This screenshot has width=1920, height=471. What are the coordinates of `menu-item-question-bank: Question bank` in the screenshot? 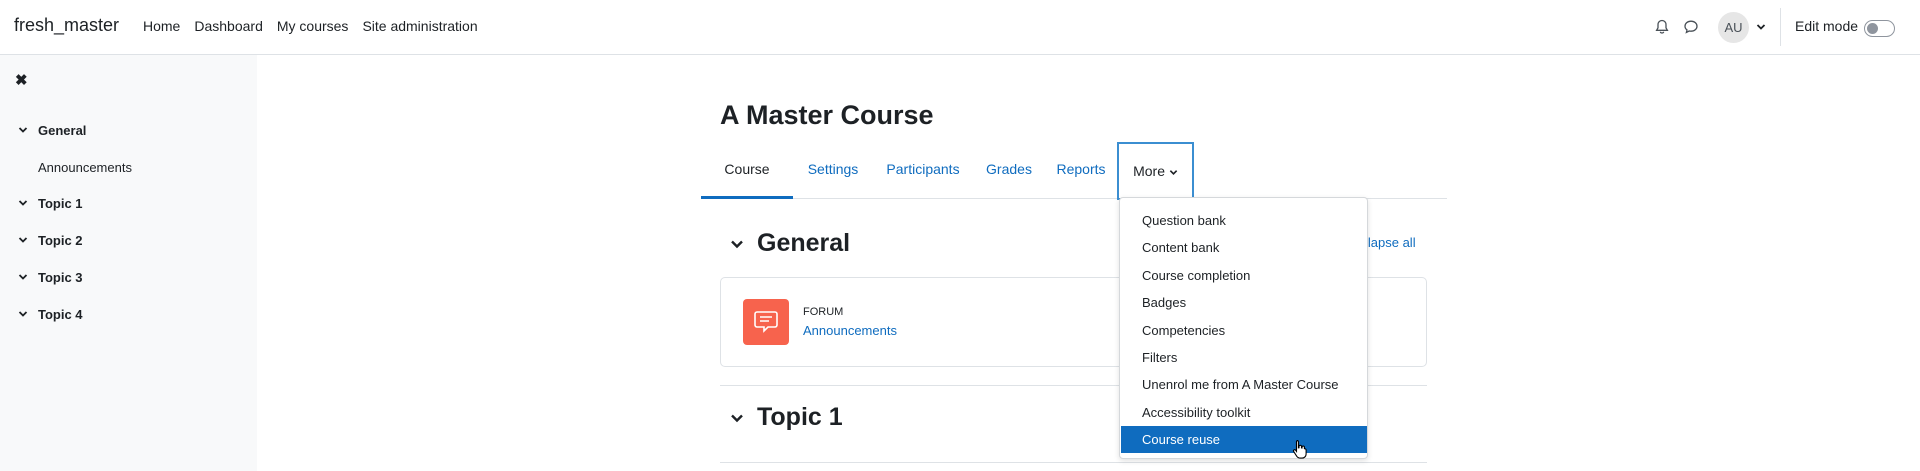 It's located at (1244, 220).